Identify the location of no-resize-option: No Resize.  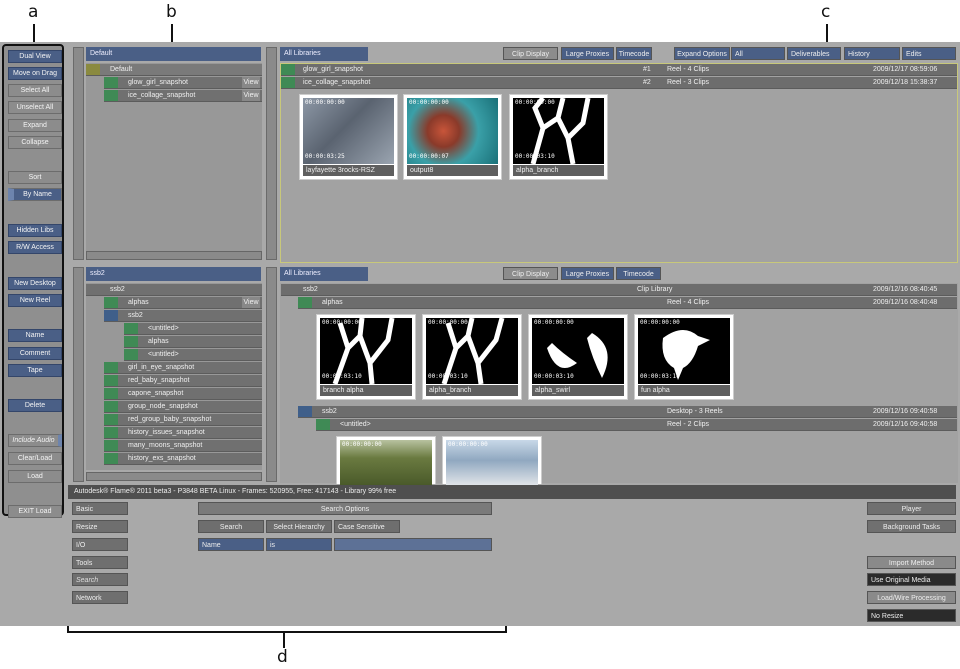
(911, 615).